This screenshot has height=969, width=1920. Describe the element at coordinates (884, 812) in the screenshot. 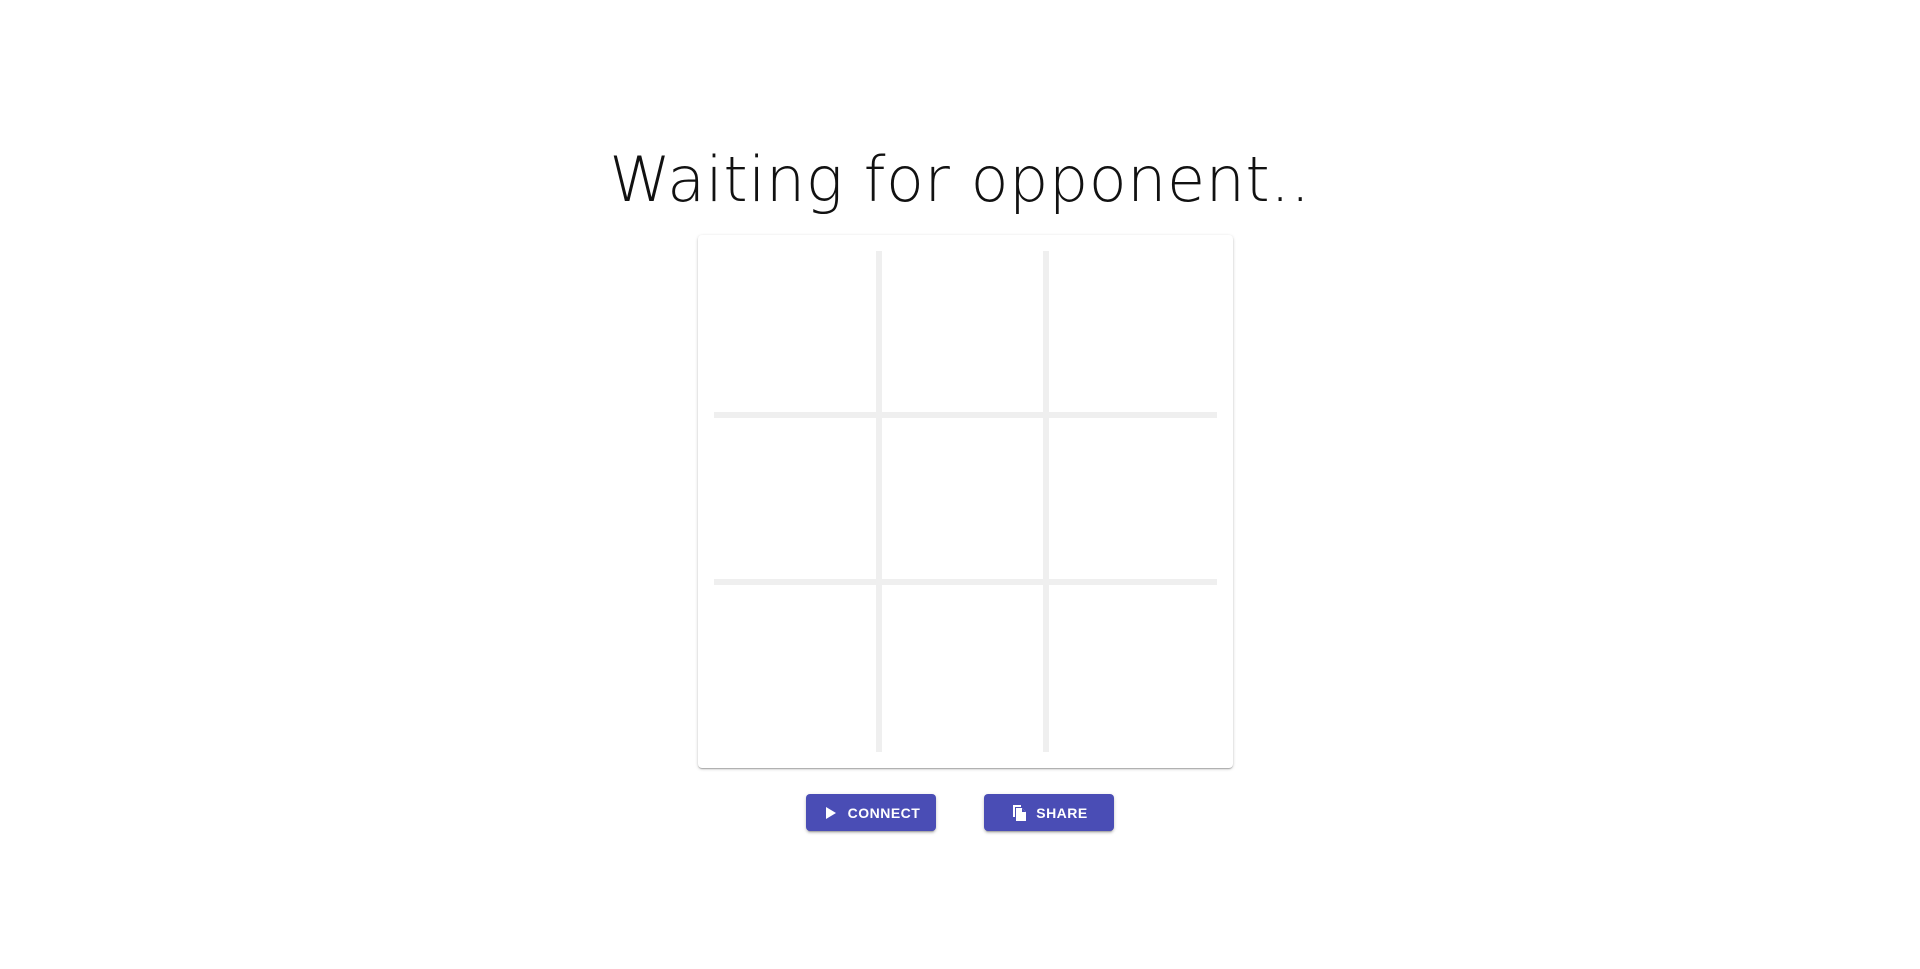

I see `connect-button-label: CONNECT` at that location.